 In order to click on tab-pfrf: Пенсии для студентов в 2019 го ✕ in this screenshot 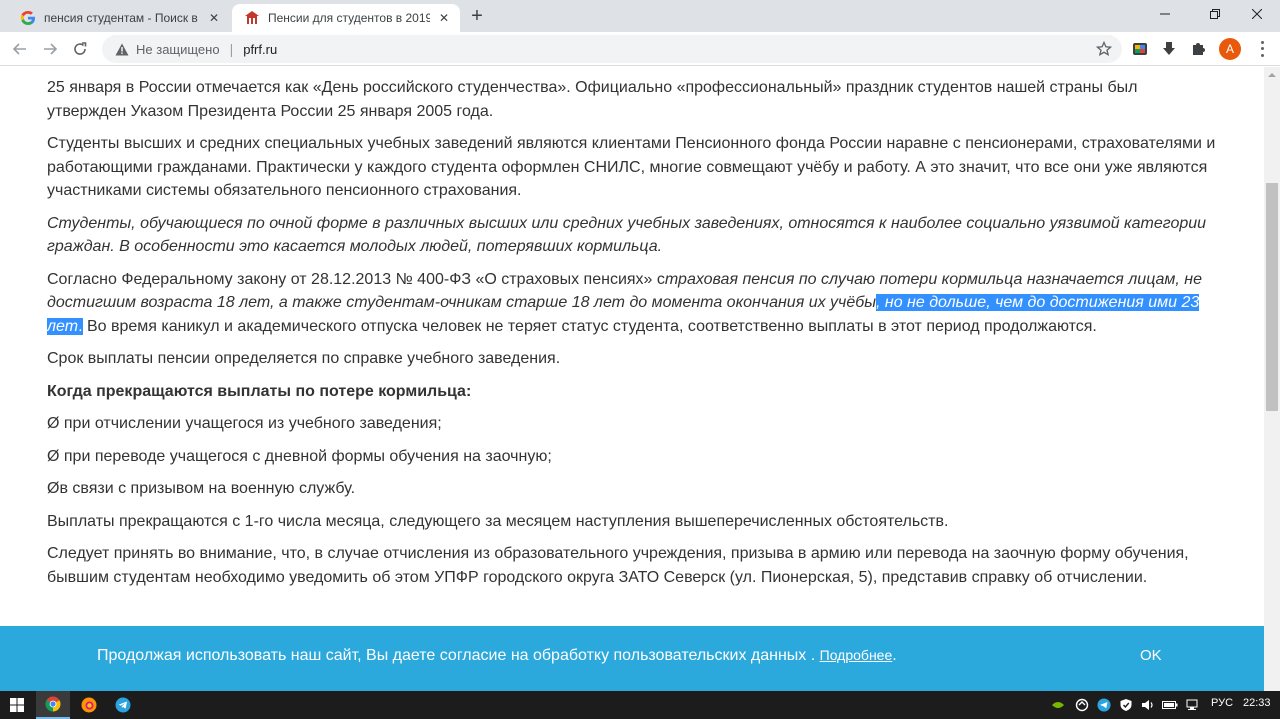, I will do `click(346, 18)`.